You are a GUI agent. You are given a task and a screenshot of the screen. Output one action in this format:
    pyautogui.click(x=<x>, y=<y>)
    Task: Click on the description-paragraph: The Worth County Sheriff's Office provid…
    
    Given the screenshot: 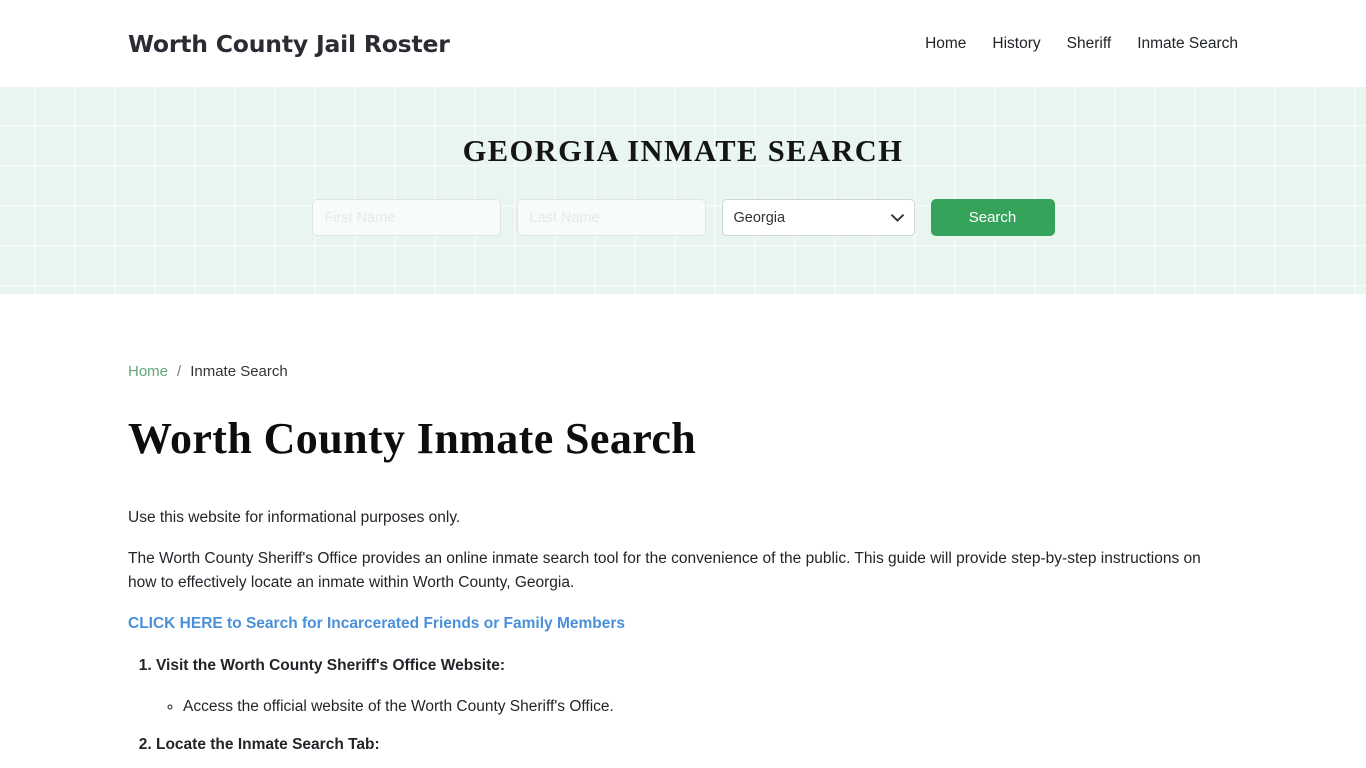 What is the action you would take?
    pyautogui.click(x=664, y=571)
    